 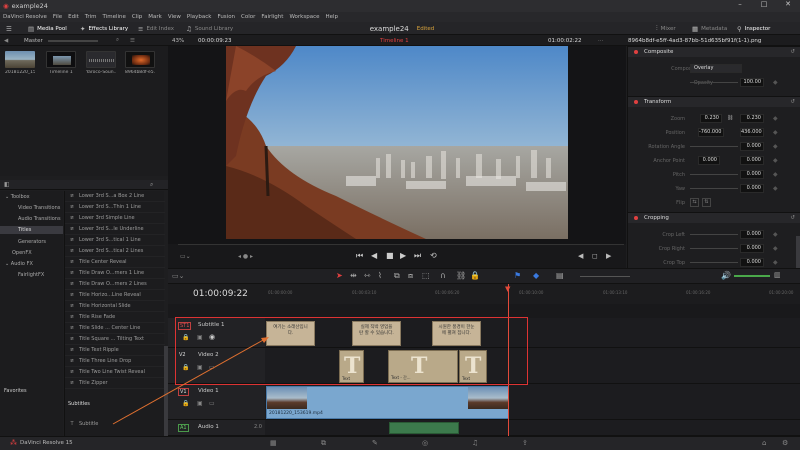 What do you see at coordinates (394, 40) in the screenshot?
I see `timeline-selector: Timeline 1` at bounding box center [394, 40].